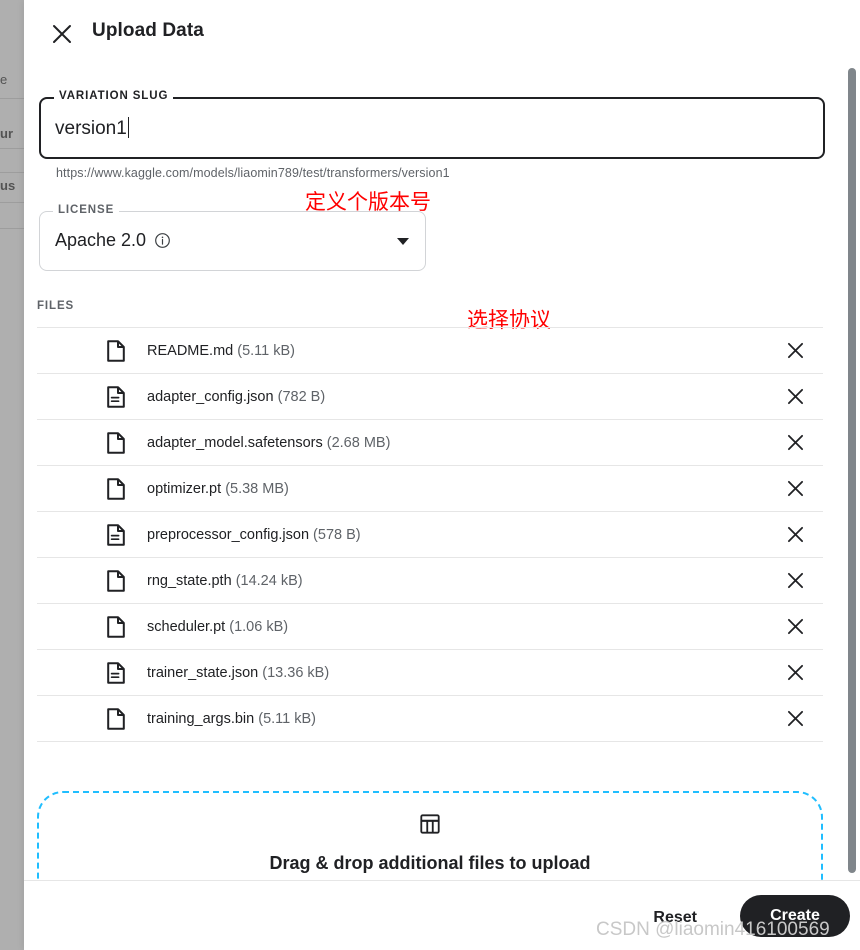 This screenshot has height=950, width=860. What do you see at coordinates (148, 30) in the screenshot?
I see `page-title: Upload Data` at bounding box center [148, 30].